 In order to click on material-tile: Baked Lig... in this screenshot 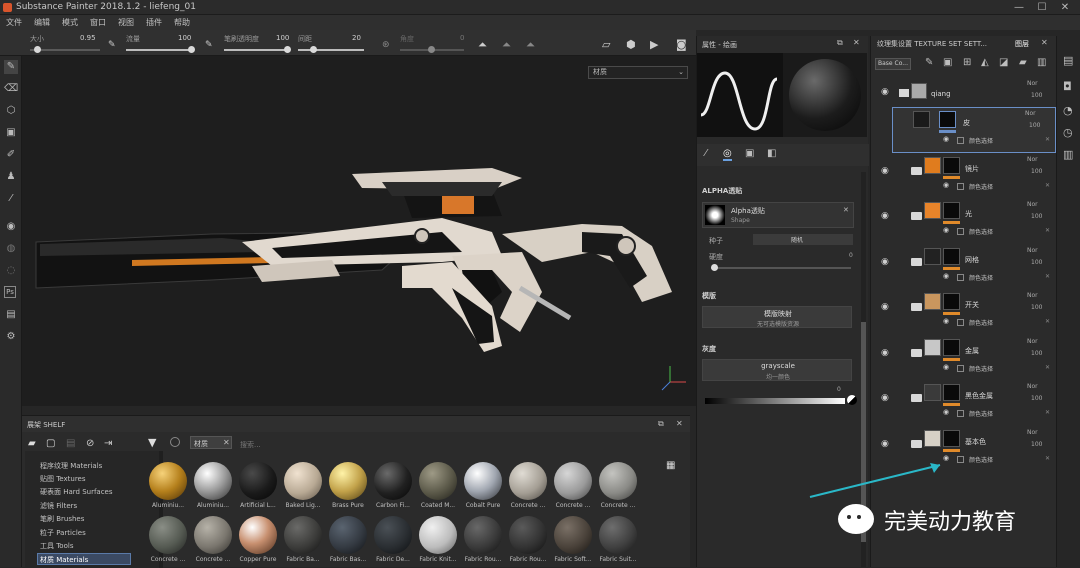, I will do `click(303, 485)`.